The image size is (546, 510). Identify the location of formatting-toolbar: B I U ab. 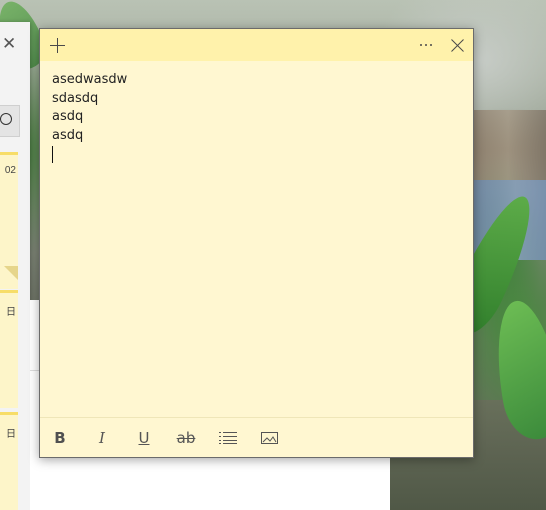
(256, 437).